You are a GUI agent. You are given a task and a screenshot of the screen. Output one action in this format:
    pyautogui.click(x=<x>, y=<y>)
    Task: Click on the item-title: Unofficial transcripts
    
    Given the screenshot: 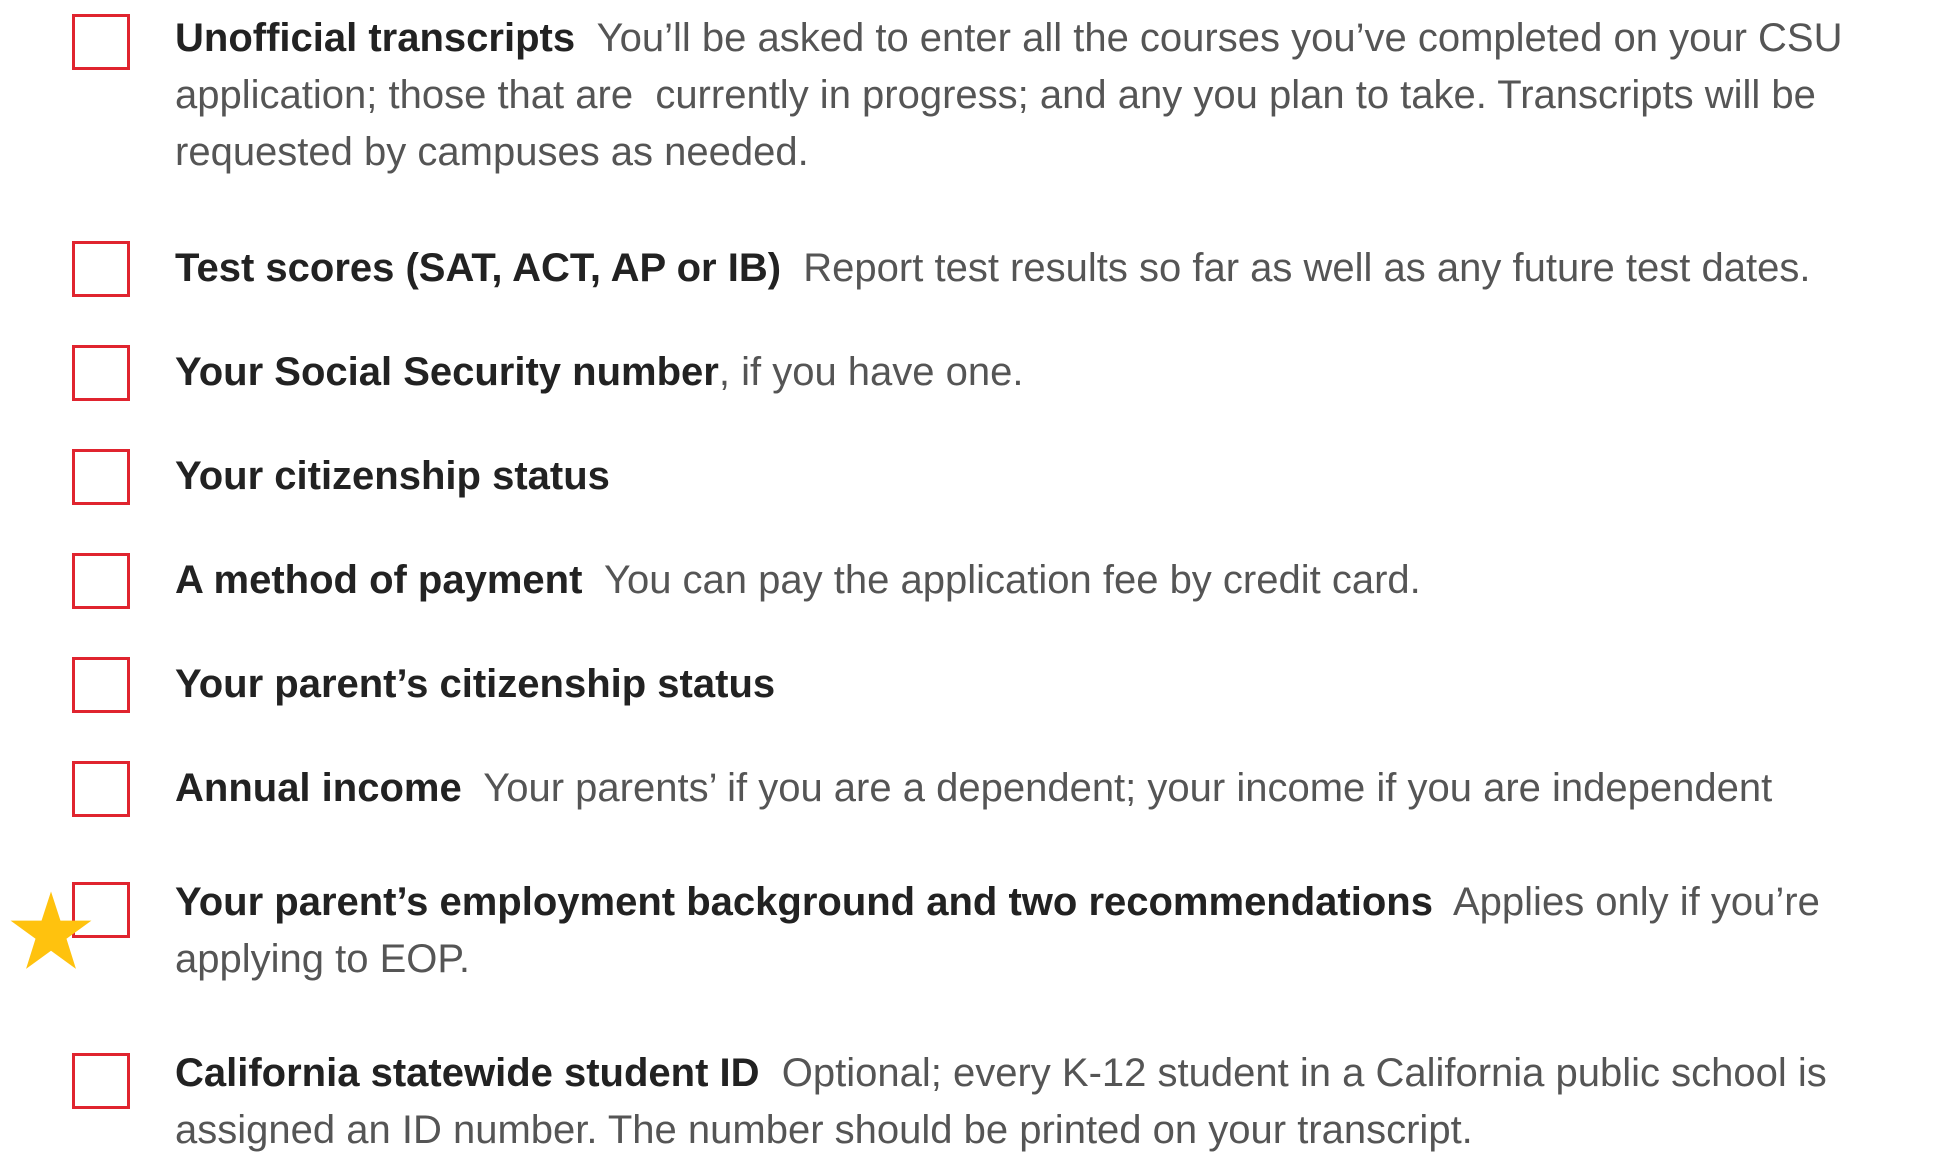 What is the action you would take?
    pyautogui.click(x=375, y=38)
    